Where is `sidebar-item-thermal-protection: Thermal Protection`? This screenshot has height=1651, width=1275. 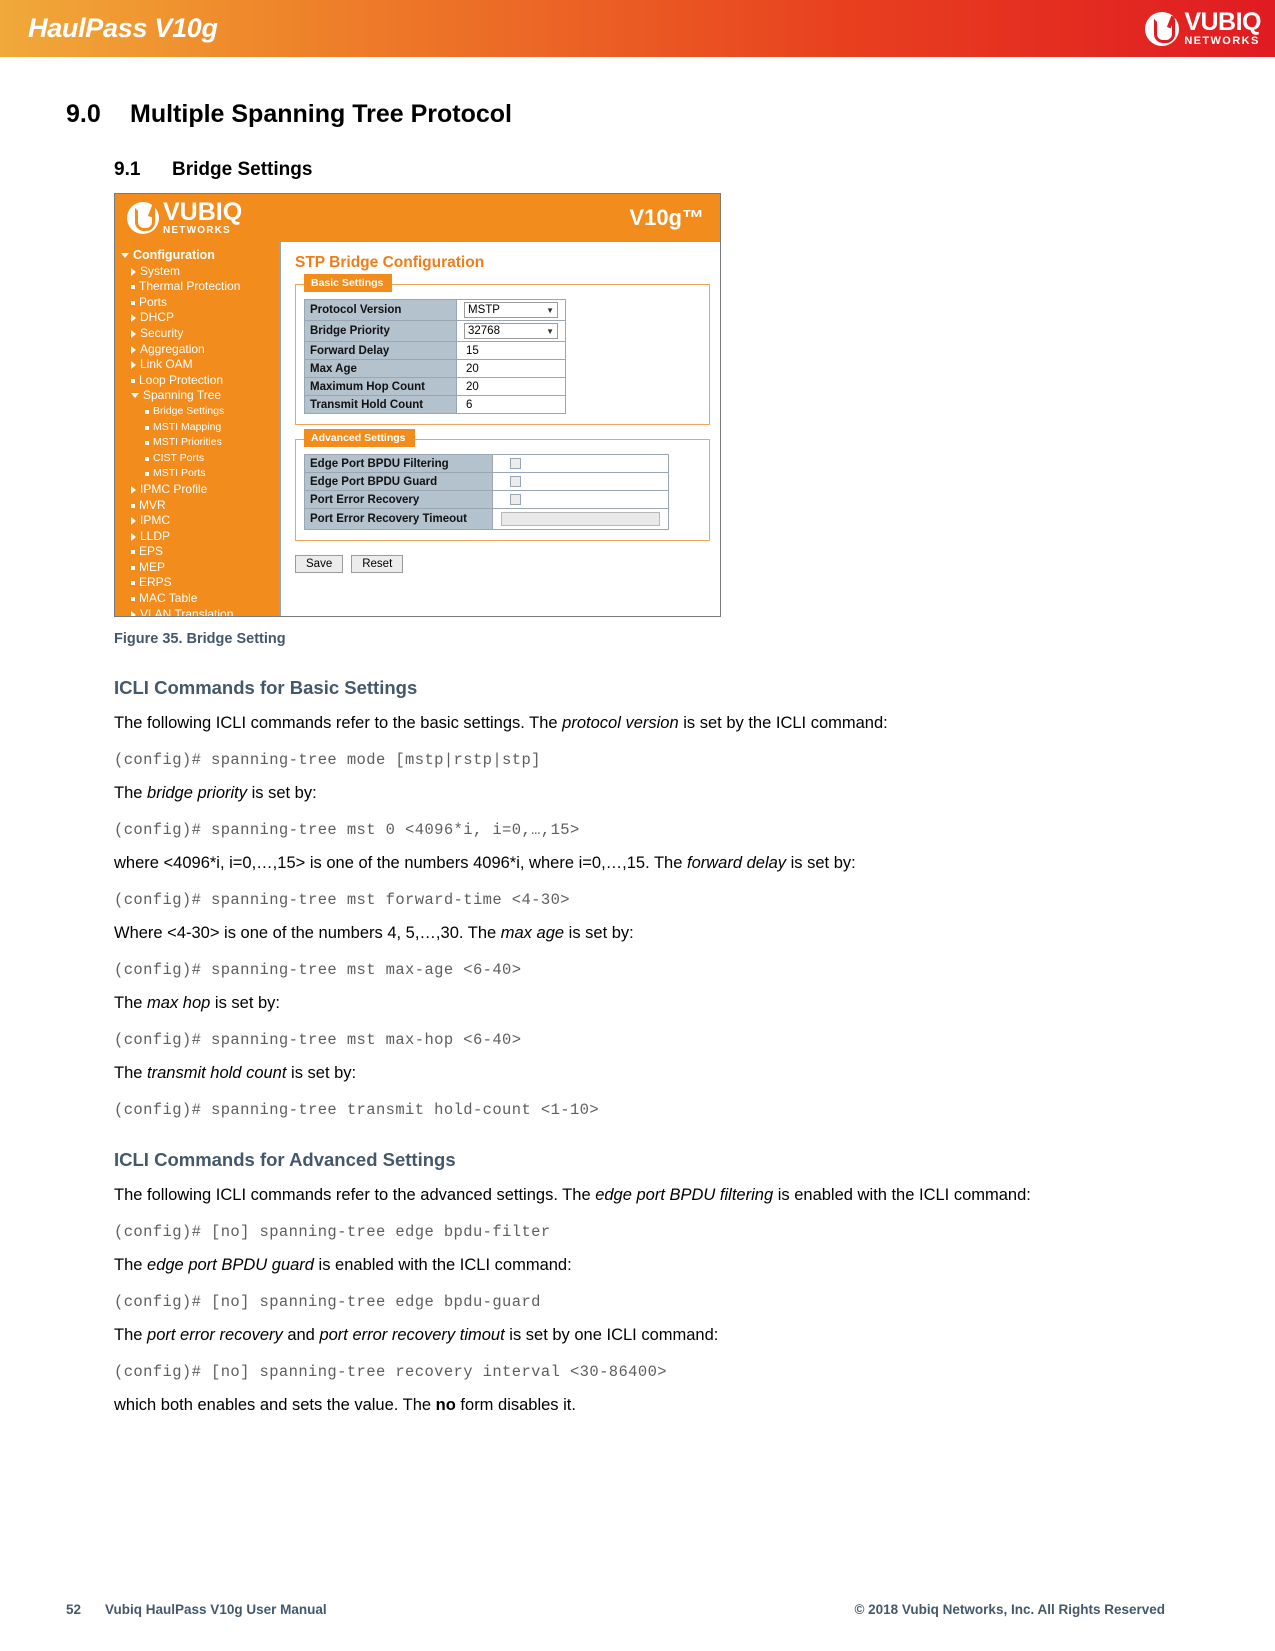 sidebar-item-thermal-protection: Thermal Protection is located at coordinates (199, 287).